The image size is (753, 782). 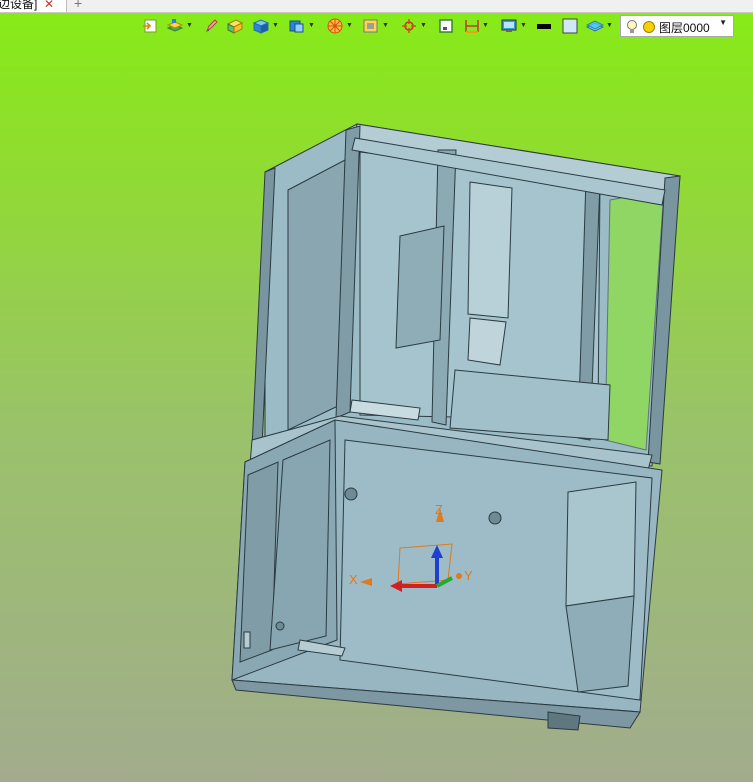 I want to click on y-axis-label: Y, so click(x=468, y=575).